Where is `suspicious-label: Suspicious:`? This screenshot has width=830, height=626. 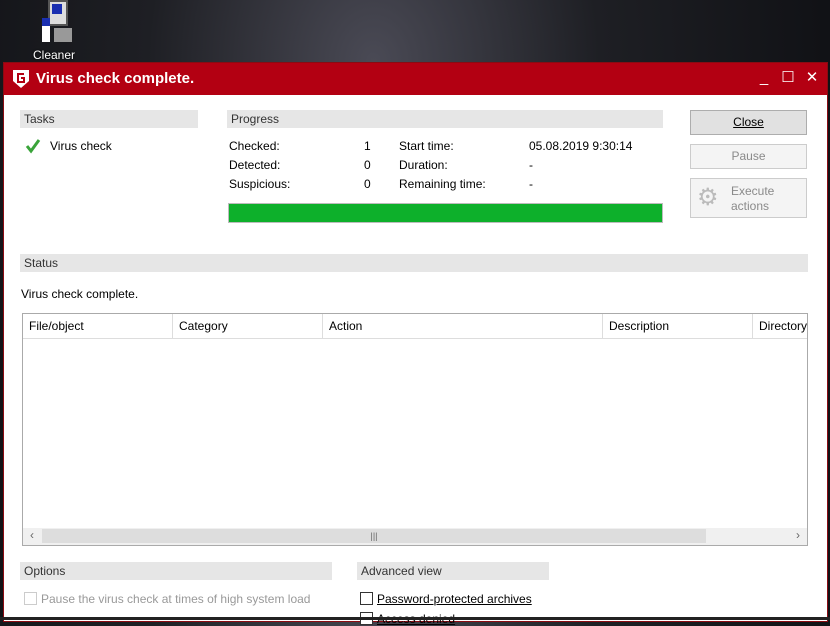
suspicious-label: Suspicious: is located at coordinates (260, 184).